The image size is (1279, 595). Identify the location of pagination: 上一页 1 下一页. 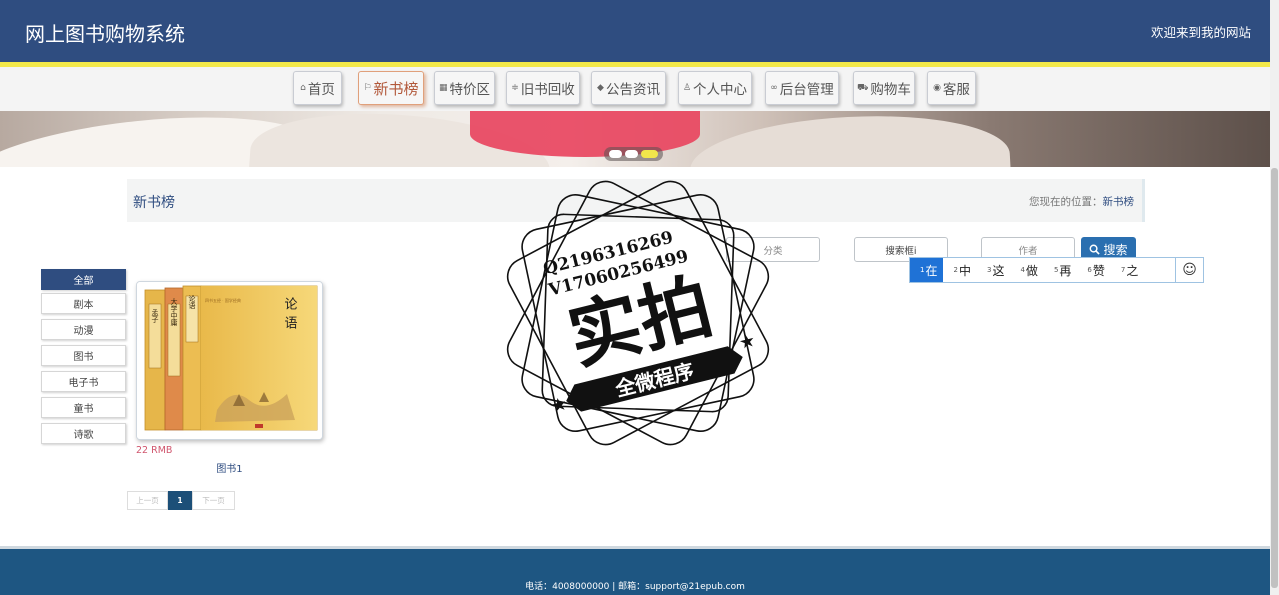
(181, 500).